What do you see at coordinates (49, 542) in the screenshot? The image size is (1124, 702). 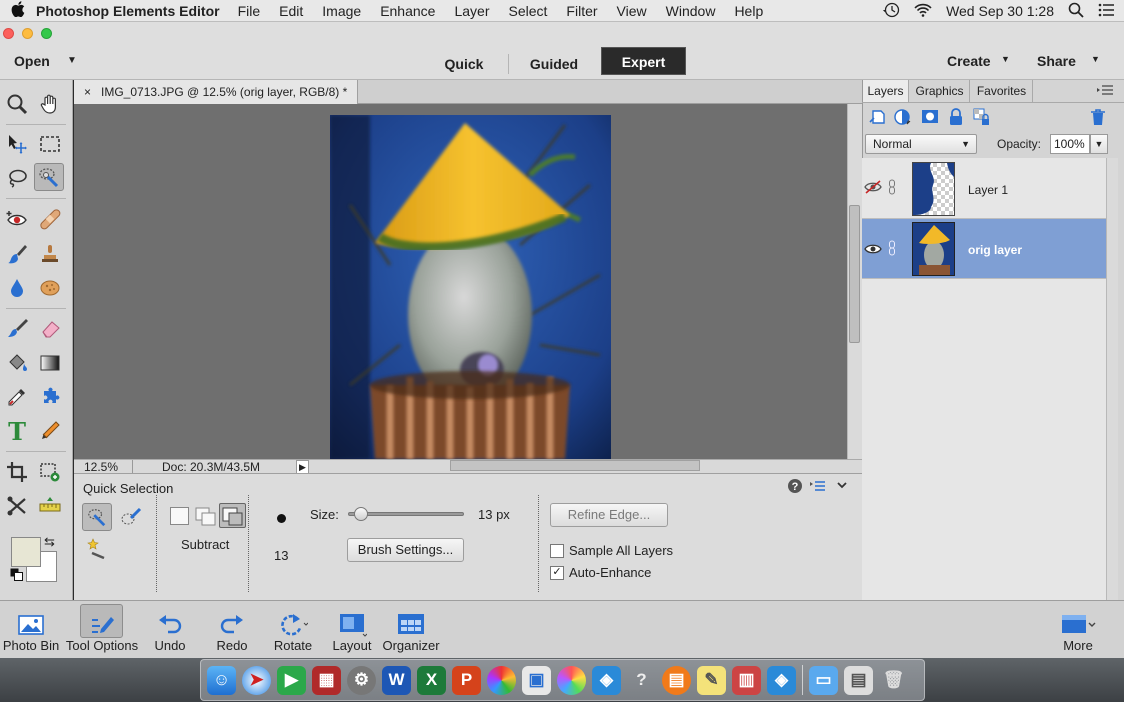 I see `swap-colors-icon: ⇆` at bounding box center [49, 542].